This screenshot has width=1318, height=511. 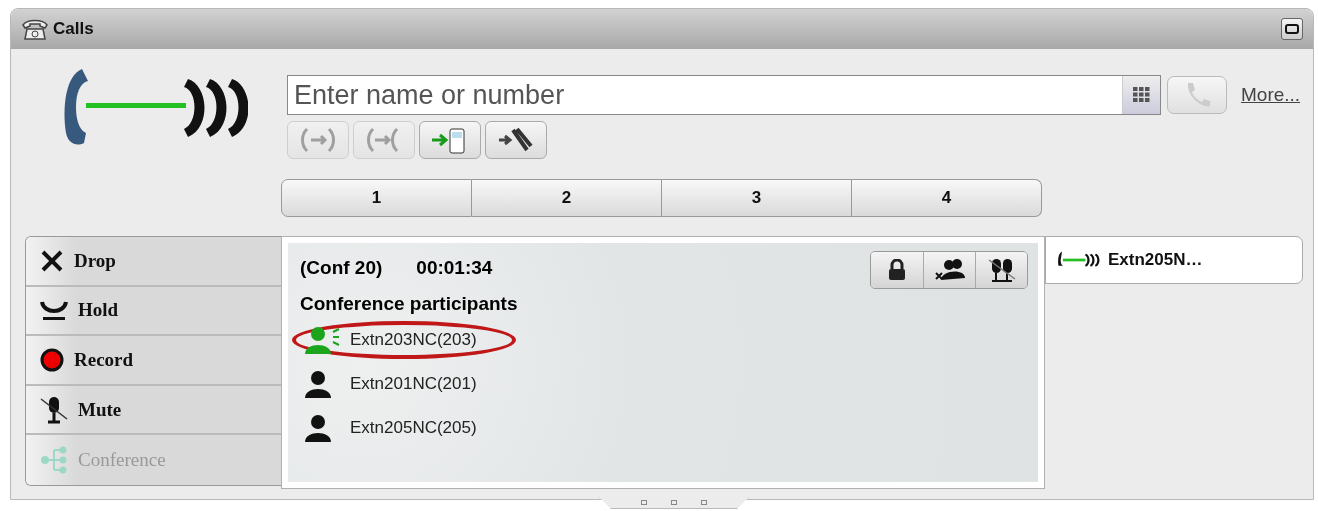 What do you see at coordinates (413, 384) in the screenshot?
I see `participant-name: Extn201NC(201)` at bounding box center [413, 384].